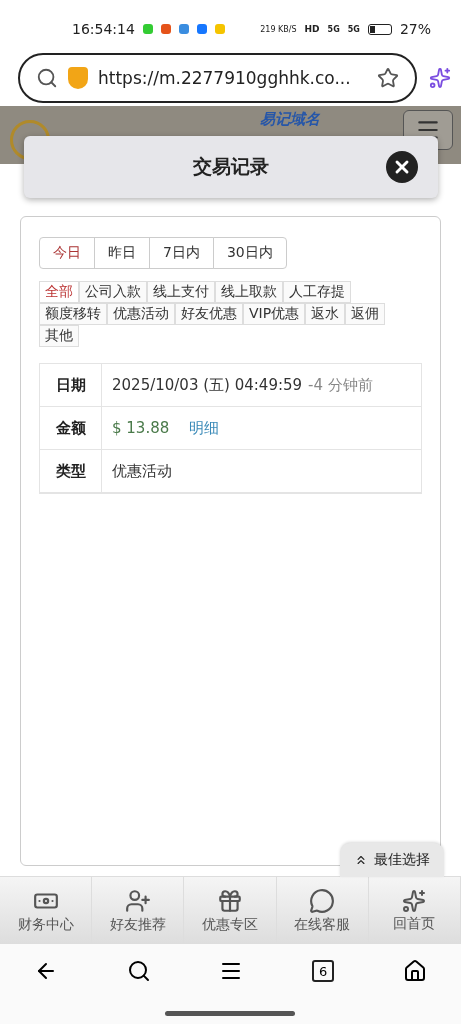 The width and height of the screenshot is (461, 1024). Describe the element at coordinates (325, 314) in the screenshot. I see `type-filter: 返水` at that location.